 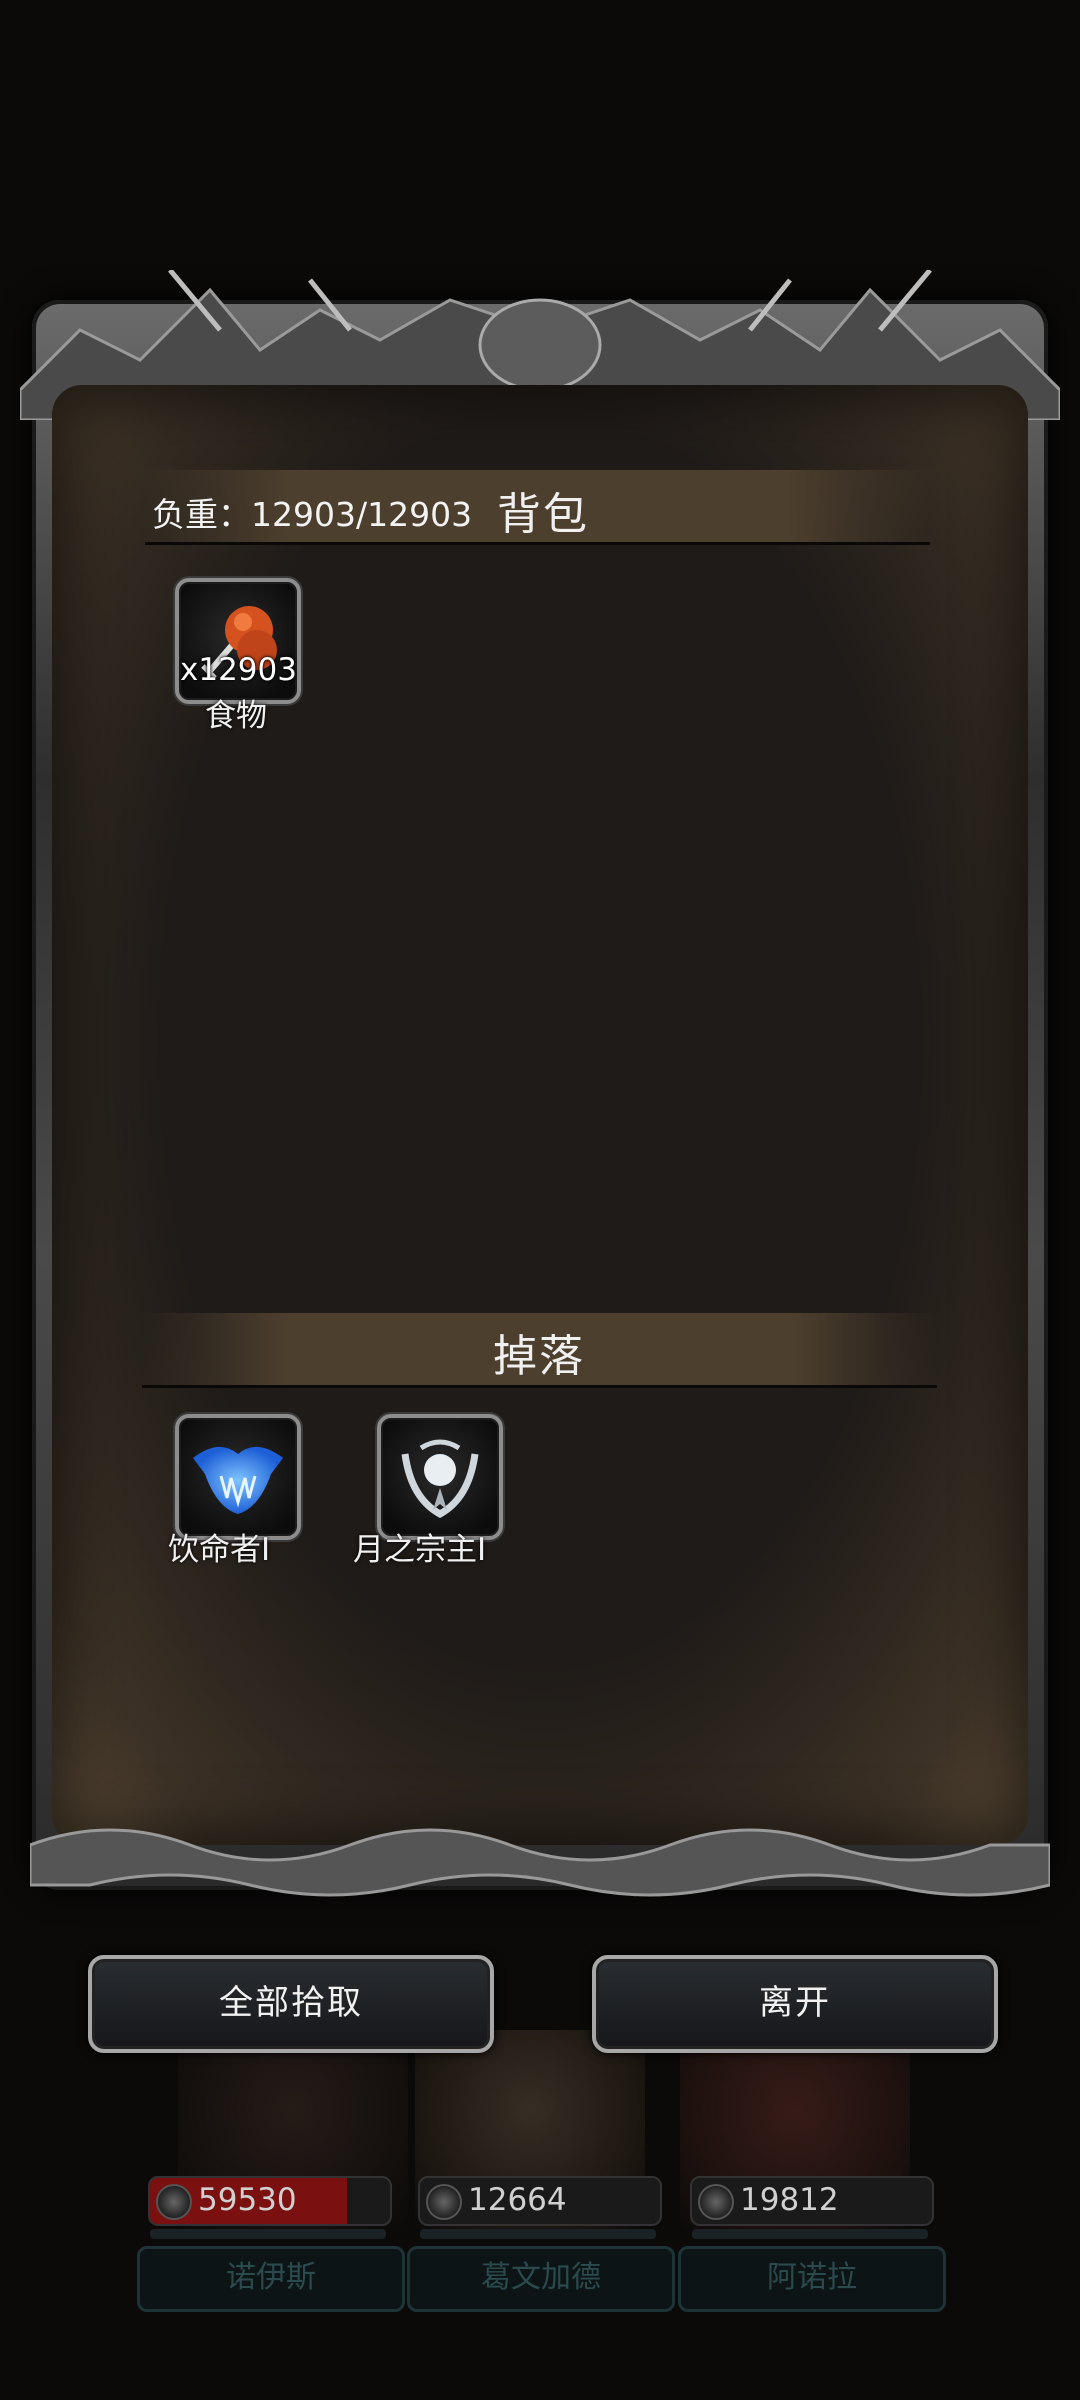 I want to click on hero-hp-bar-3: 19812, so click(x=812, y=2201).